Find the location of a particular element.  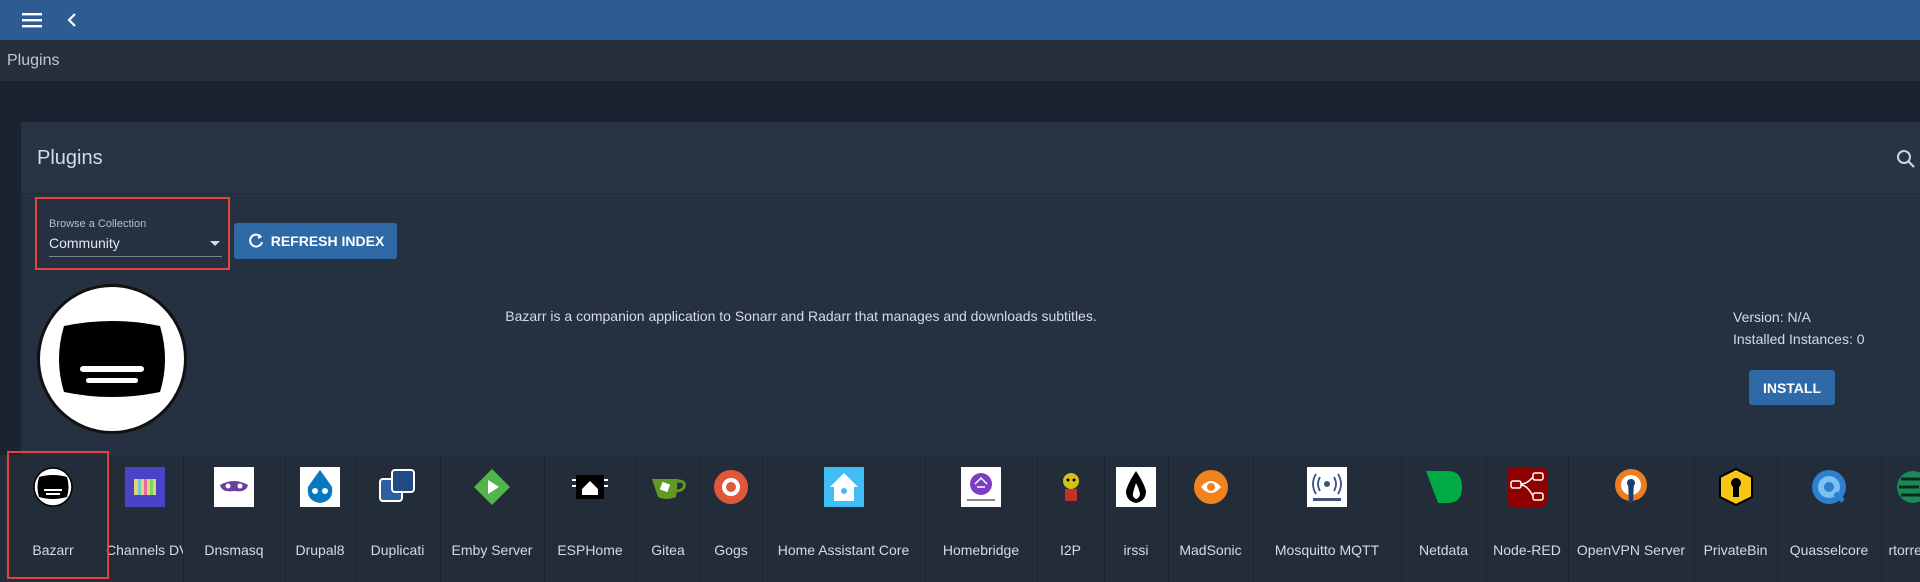

hamburger-icon is located at coordinates (32, 20).